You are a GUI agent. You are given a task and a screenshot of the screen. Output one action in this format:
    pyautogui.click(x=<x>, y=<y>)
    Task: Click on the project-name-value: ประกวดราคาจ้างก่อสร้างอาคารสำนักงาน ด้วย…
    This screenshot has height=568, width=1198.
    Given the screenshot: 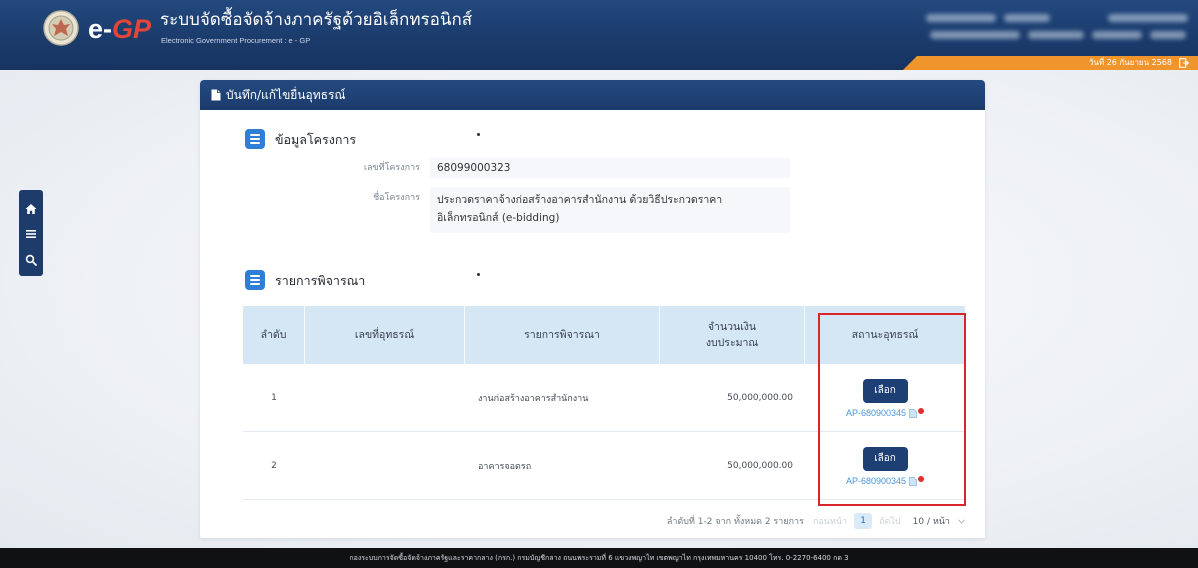 What is the action you would take?
    pyautogui.click(x=610, y=210)
    